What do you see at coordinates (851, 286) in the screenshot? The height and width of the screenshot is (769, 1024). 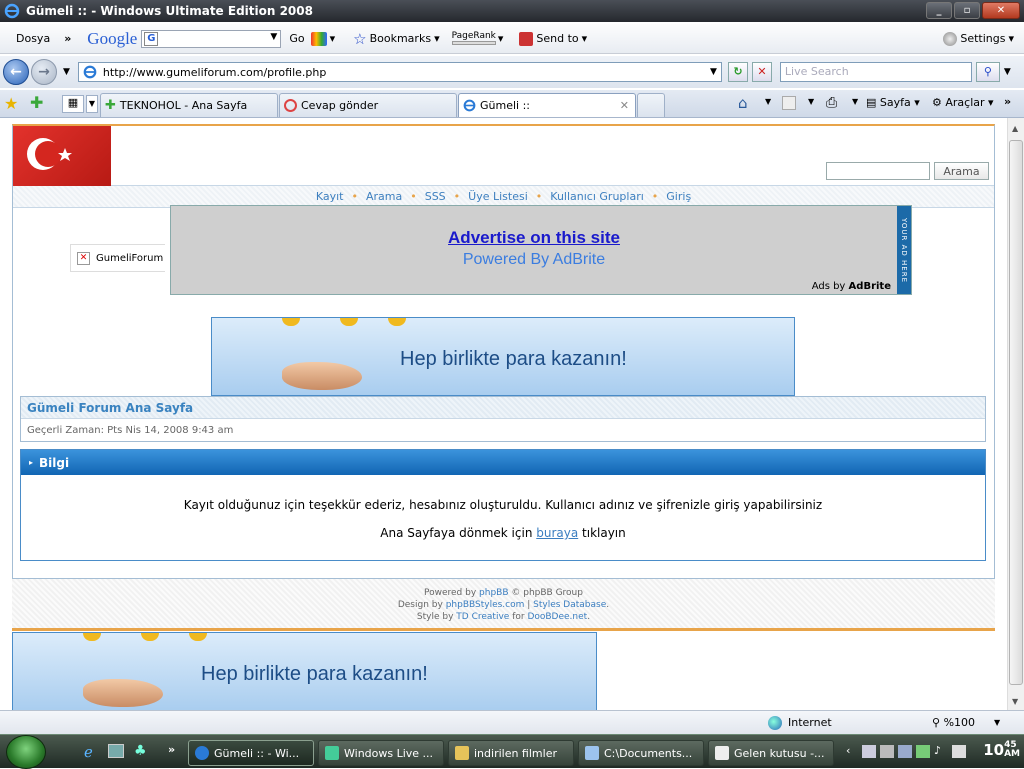 I see `ads-by-label: Ads by AdBrite` at bounding box center [851, 286].